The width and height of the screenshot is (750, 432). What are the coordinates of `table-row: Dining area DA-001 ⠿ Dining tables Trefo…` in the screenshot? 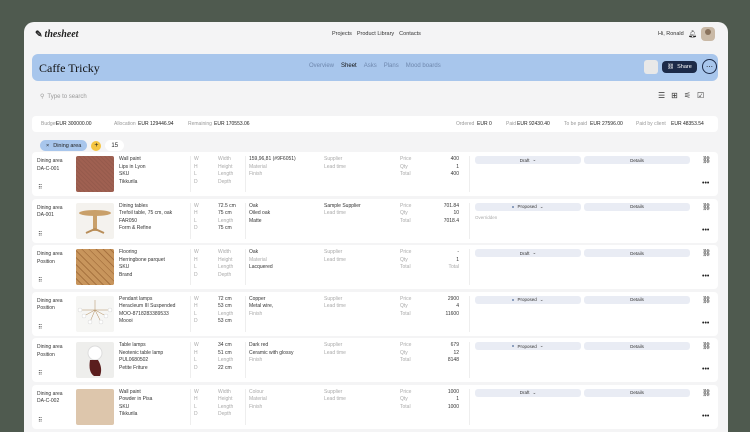 It's located at (375, 220).